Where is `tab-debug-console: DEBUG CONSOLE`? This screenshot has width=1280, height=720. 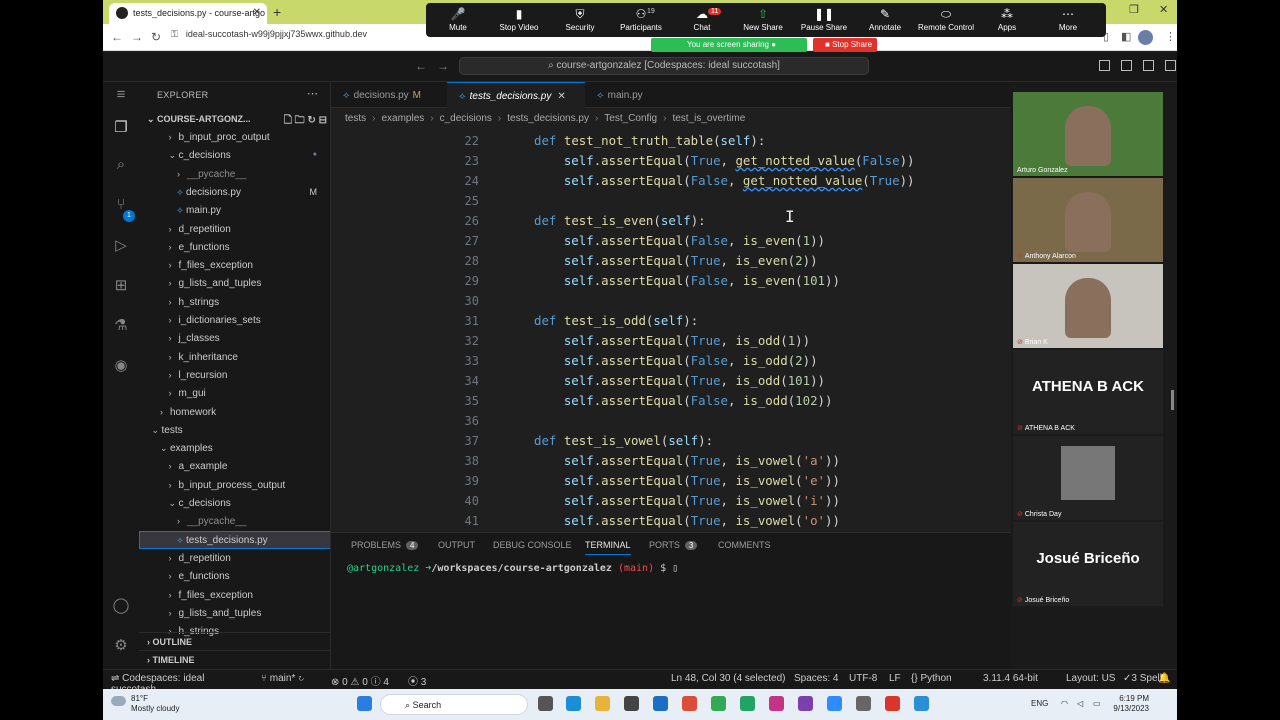
tab-debug-console: DEBUG CONSOLE is located at coordinates (532, 545).